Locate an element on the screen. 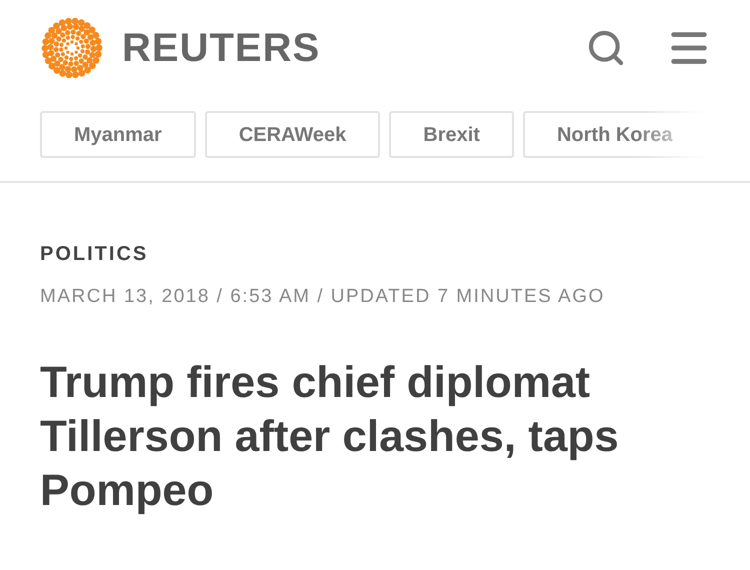  brand-name: REUTERS is located at coordinates (221, 48).